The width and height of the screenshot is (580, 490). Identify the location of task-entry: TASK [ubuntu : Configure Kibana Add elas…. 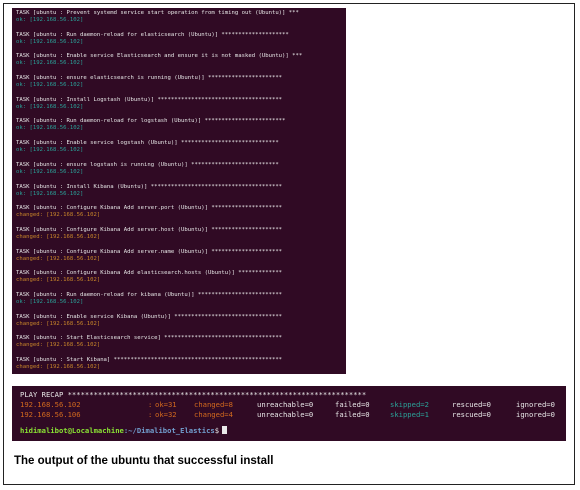
(181, 277).